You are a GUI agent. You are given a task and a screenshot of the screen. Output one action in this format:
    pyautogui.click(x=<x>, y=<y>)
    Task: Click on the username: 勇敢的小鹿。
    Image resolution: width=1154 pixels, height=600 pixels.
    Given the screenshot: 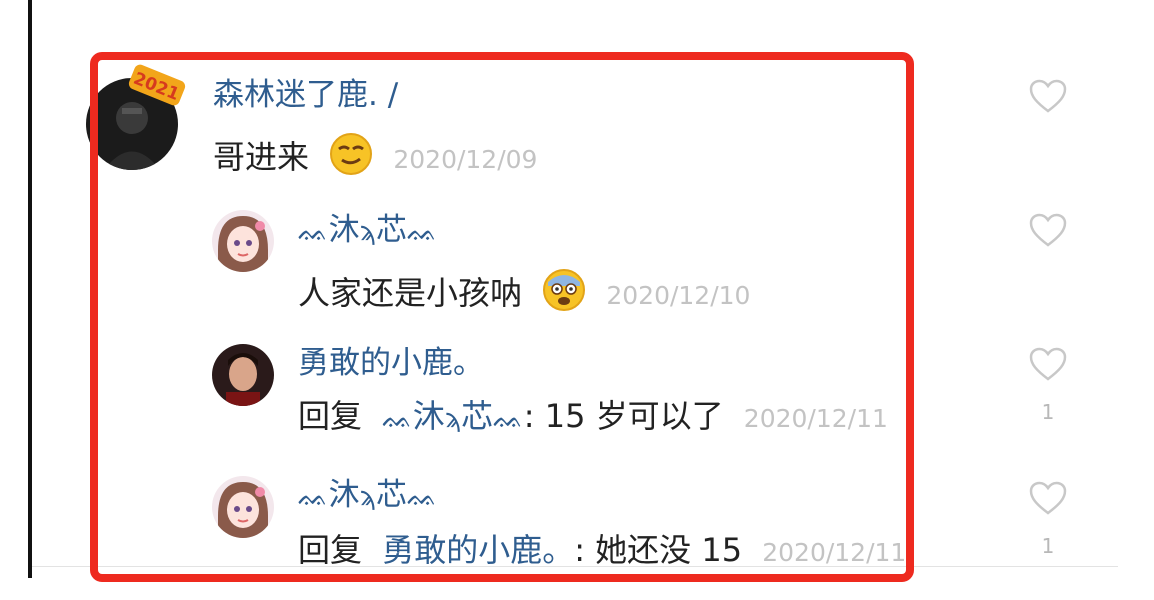 What is the action you would take?
    pyautogui.click(x=391, y=363)
    